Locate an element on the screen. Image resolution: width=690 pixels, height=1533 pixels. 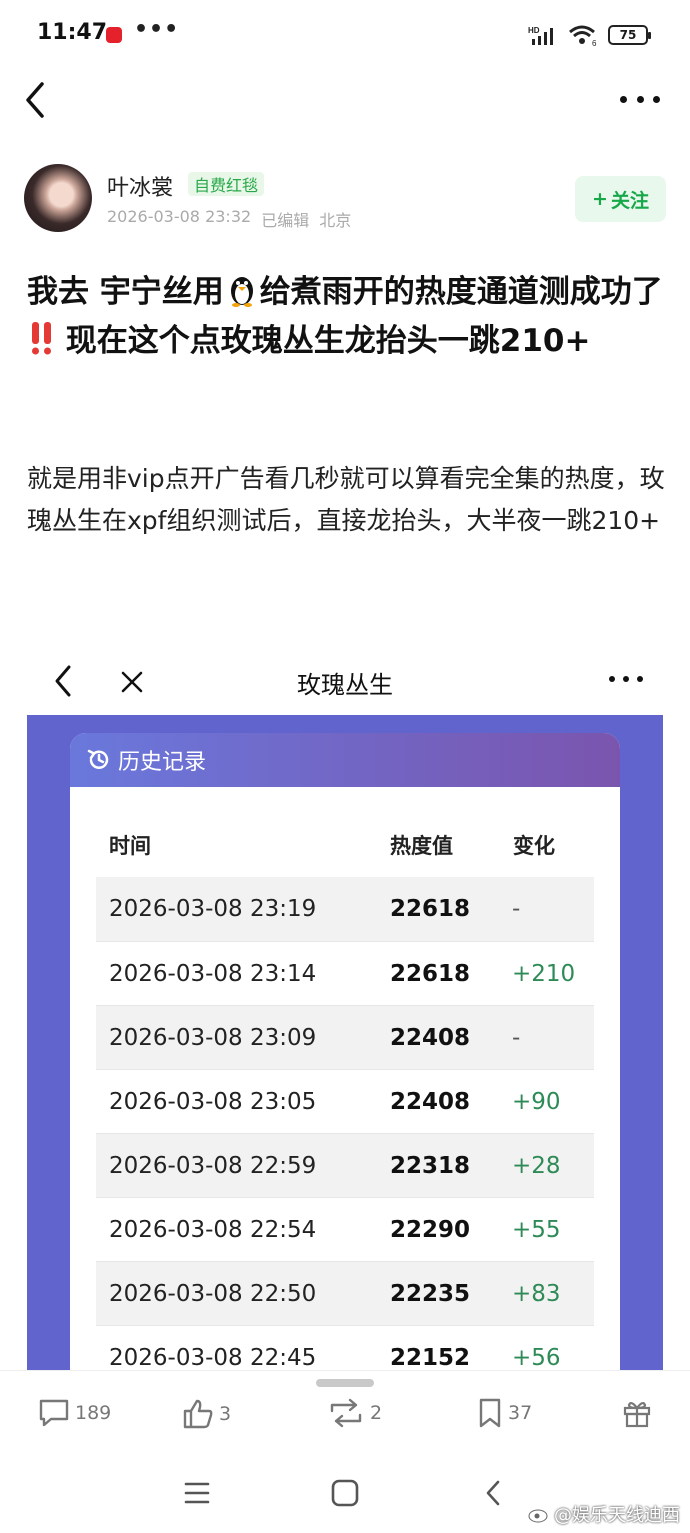
post-date: 2026-03-08 23:32 is located at coordinates (179, 216).